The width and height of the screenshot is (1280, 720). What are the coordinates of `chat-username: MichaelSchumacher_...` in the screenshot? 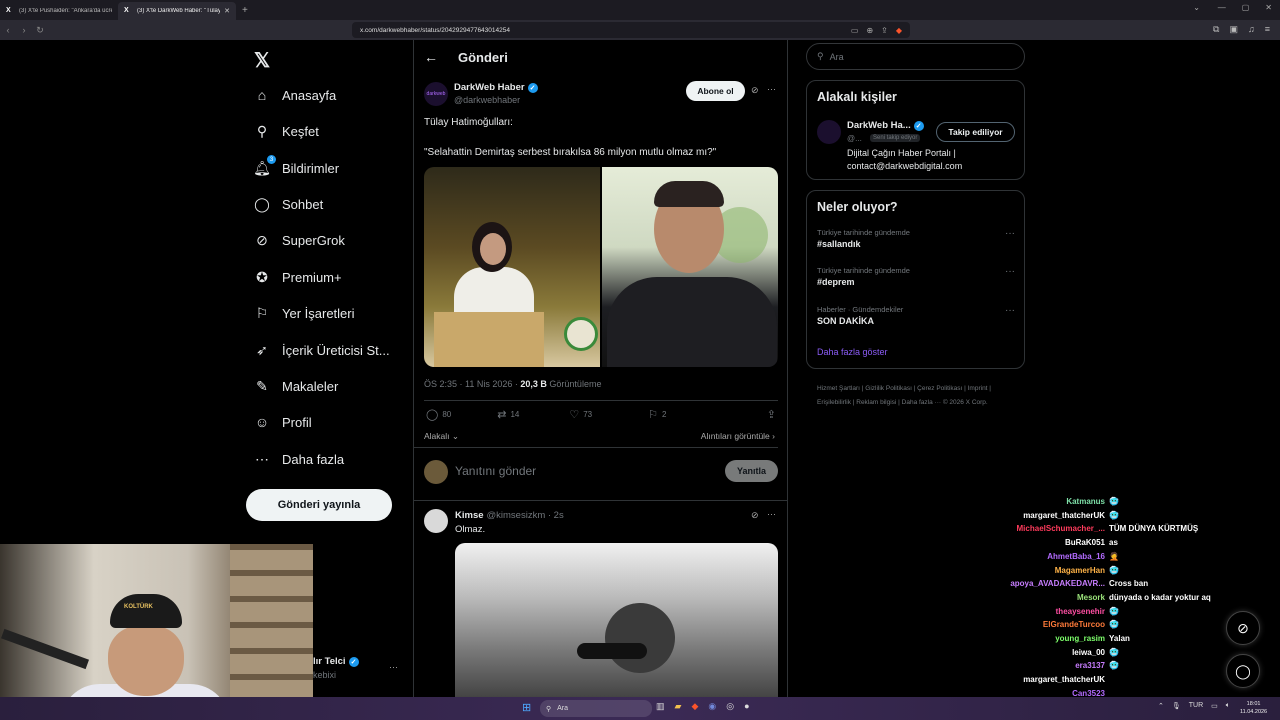 It's located at (1061, 528).